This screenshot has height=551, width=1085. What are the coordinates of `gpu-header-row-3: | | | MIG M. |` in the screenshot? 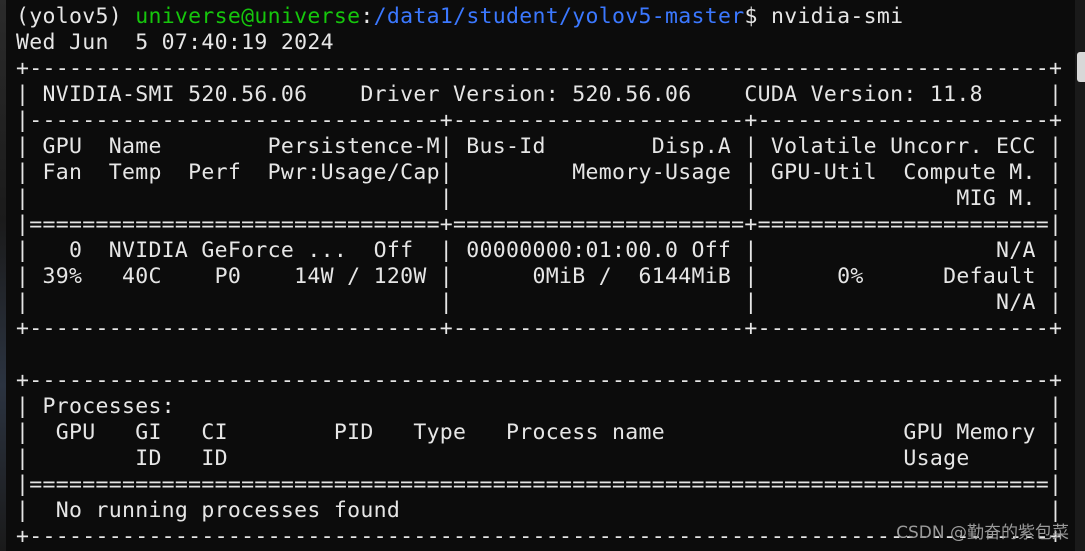 It's located at (539, 198).